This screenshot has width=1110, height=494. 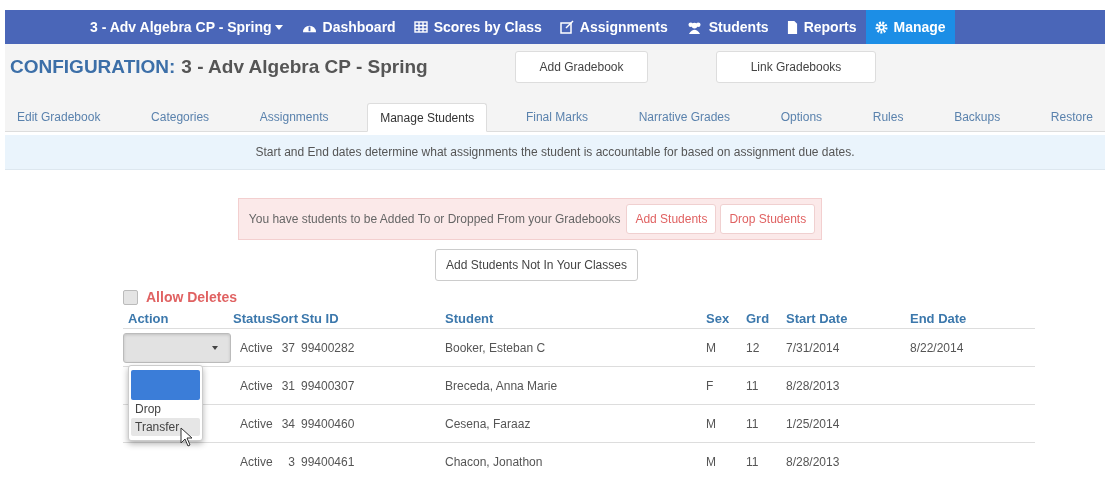 I want to click on column-header: Status, so click(x=252, y=318).